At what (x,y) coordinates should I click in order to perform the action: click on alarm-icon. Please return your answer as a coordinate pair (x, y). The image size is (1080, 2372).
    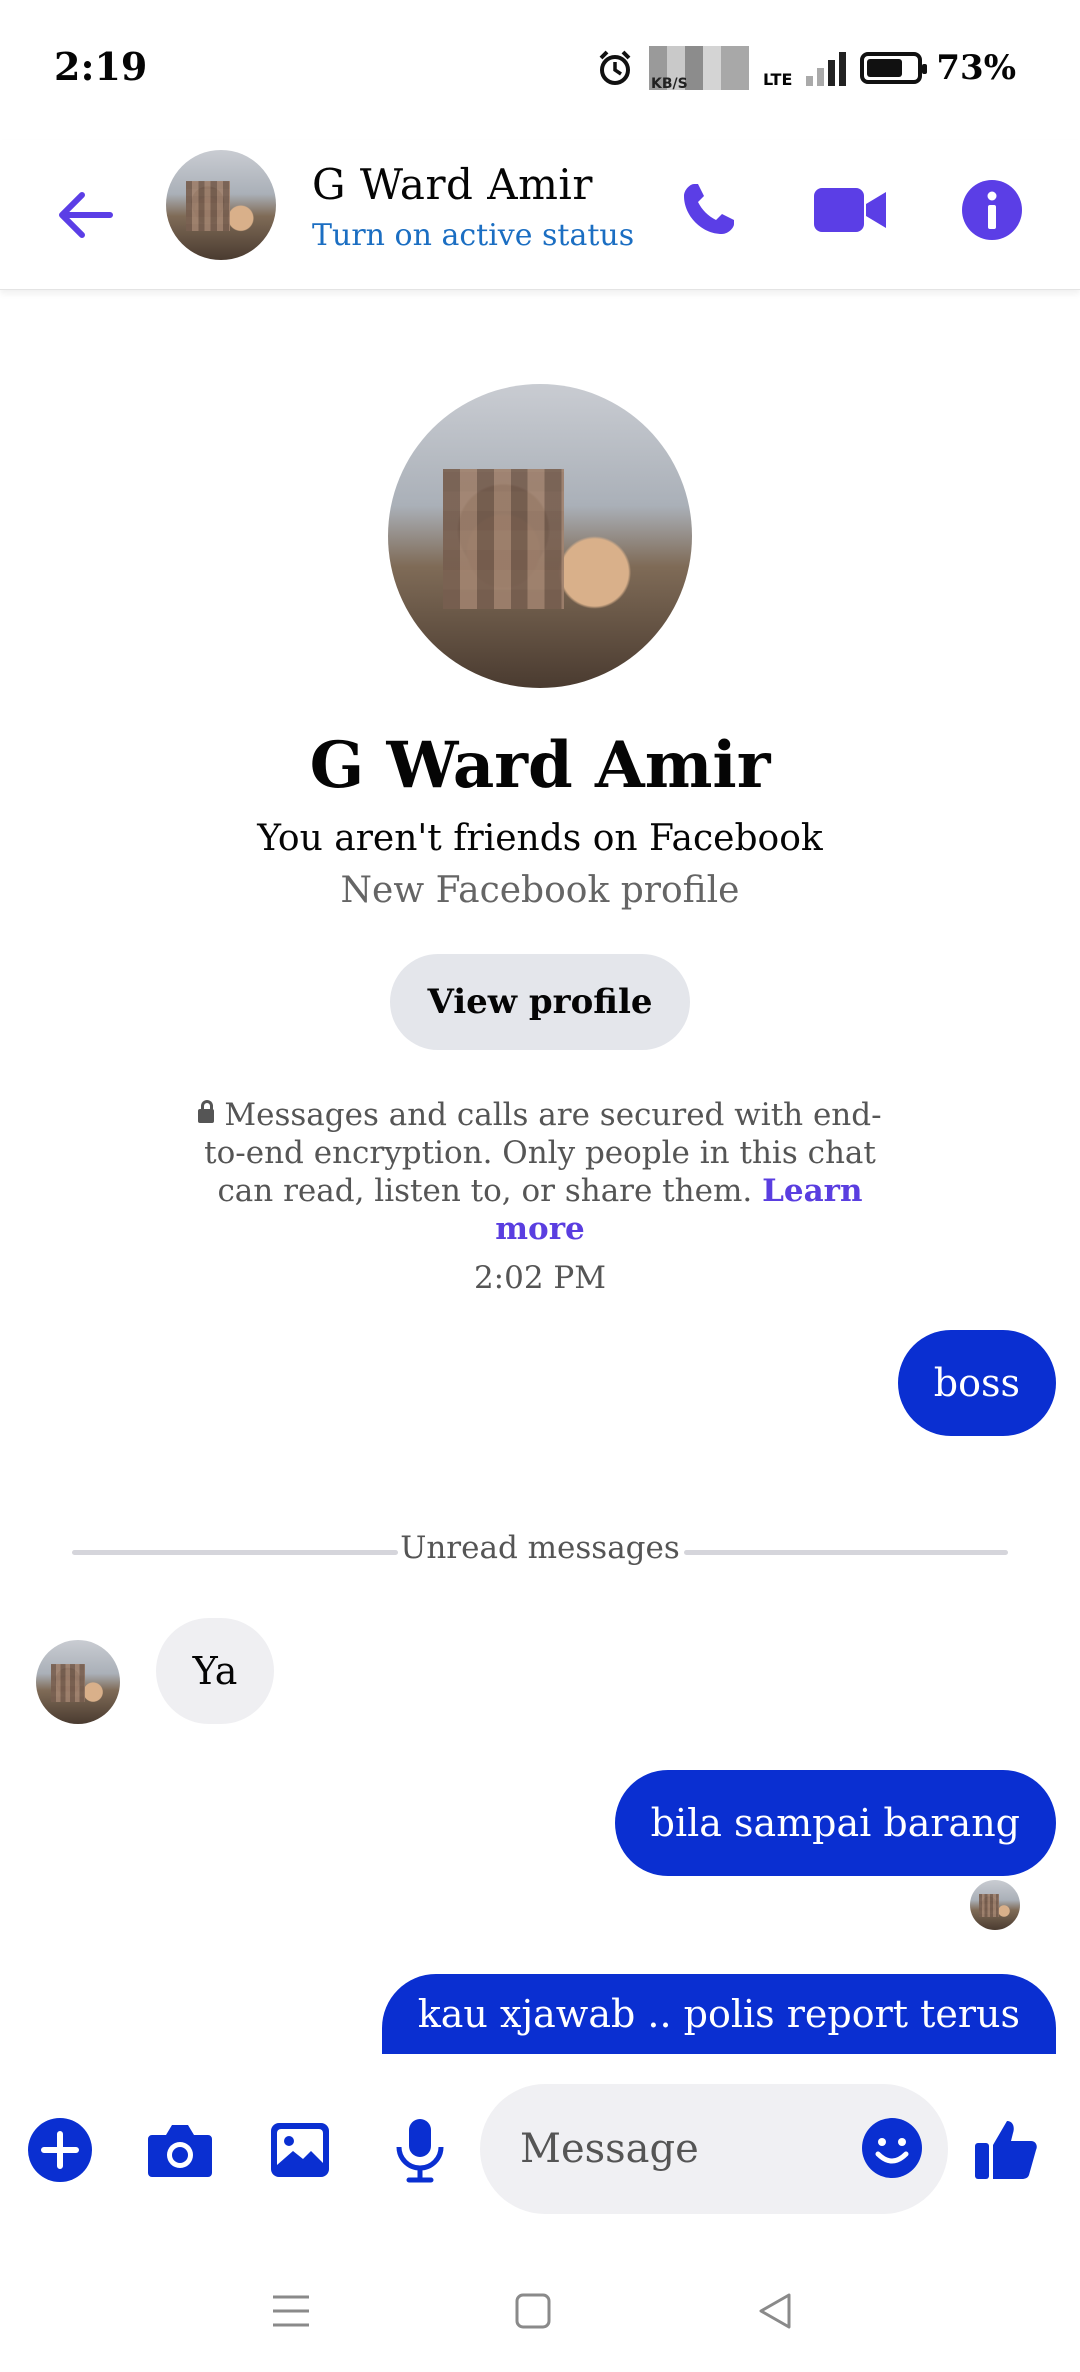
    Looking at the image, I should click on (615, 67).